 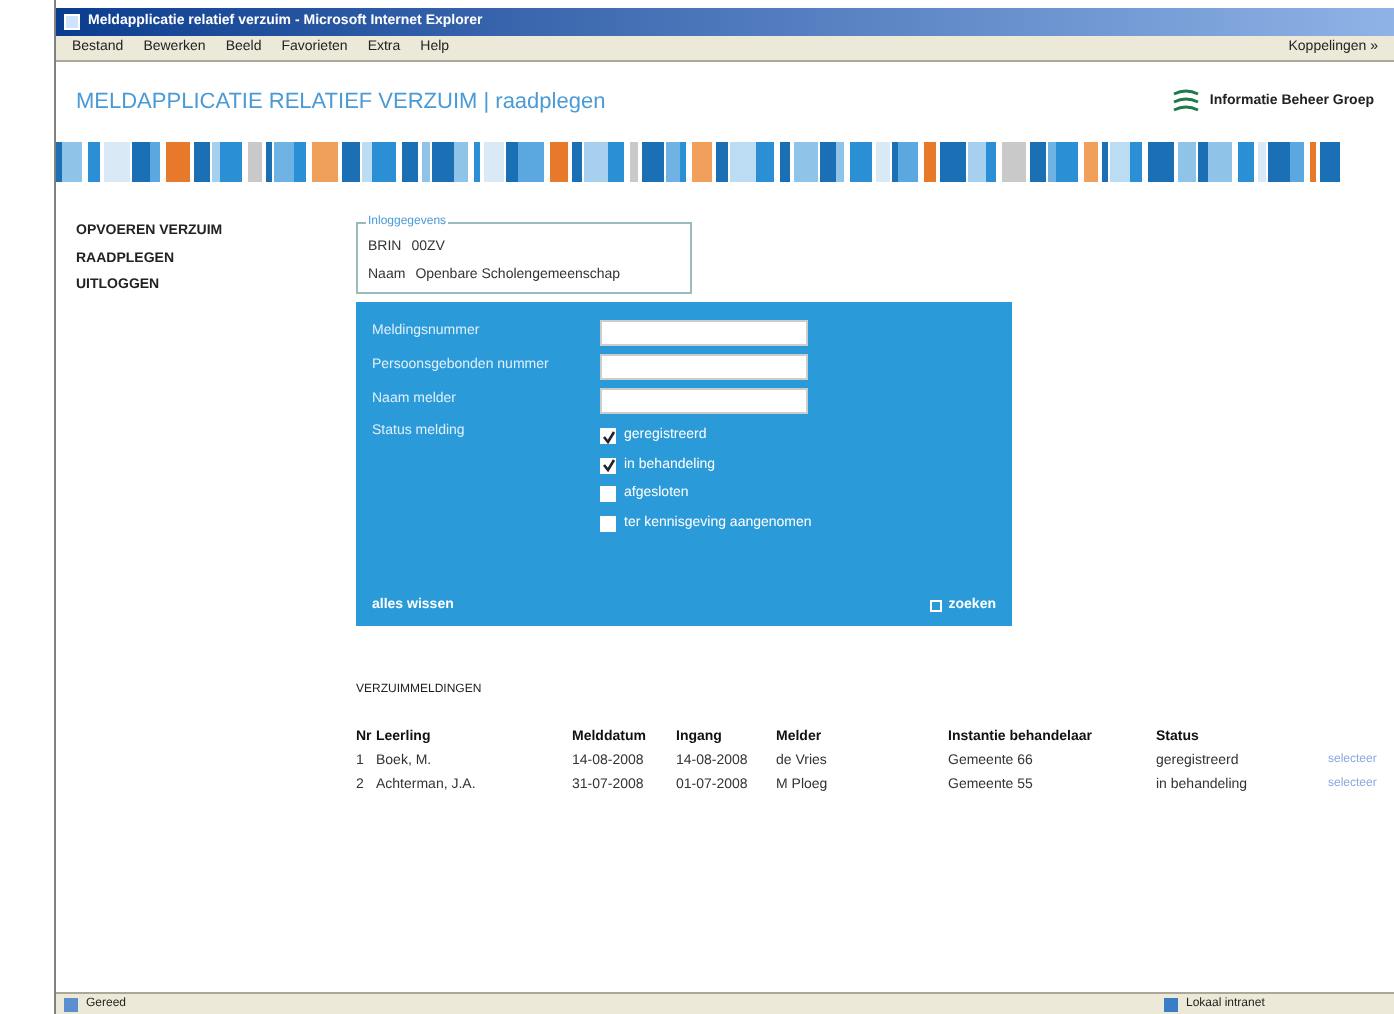 I want to click on intranet-icon, so click(x=1171, y=1004).